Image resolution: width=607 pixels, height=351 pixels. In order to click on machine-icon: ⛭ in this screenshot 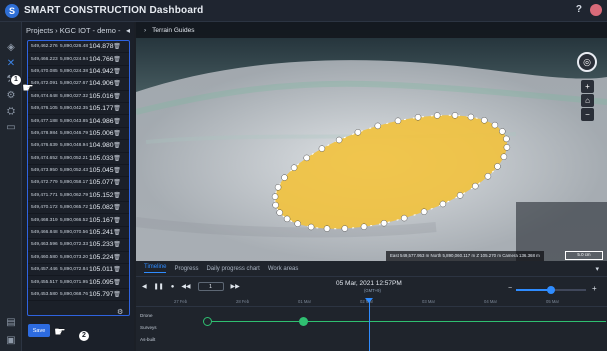, I will do `click(11, 112)`.